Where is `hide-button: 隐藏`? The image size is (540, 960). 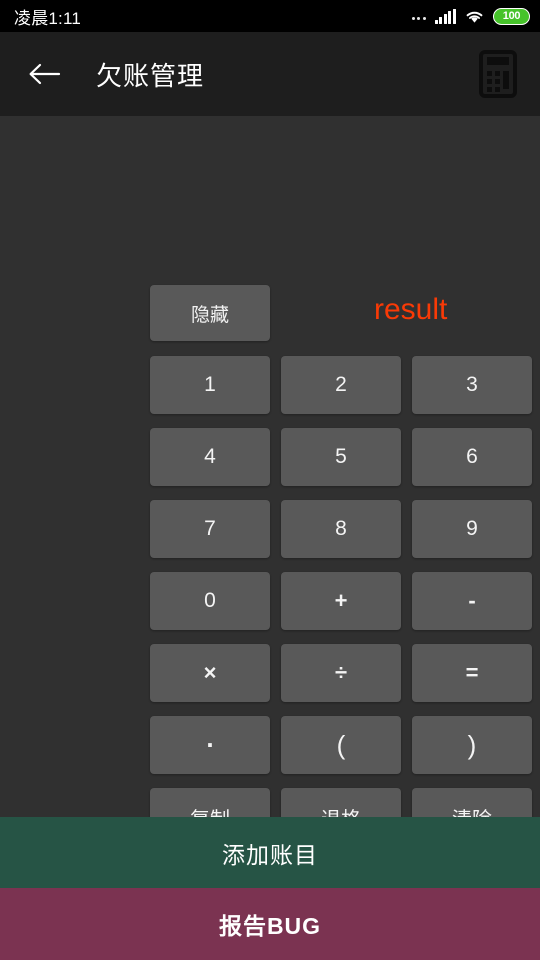 hide-button: 隐藏 is located at coordinates (210, 313).